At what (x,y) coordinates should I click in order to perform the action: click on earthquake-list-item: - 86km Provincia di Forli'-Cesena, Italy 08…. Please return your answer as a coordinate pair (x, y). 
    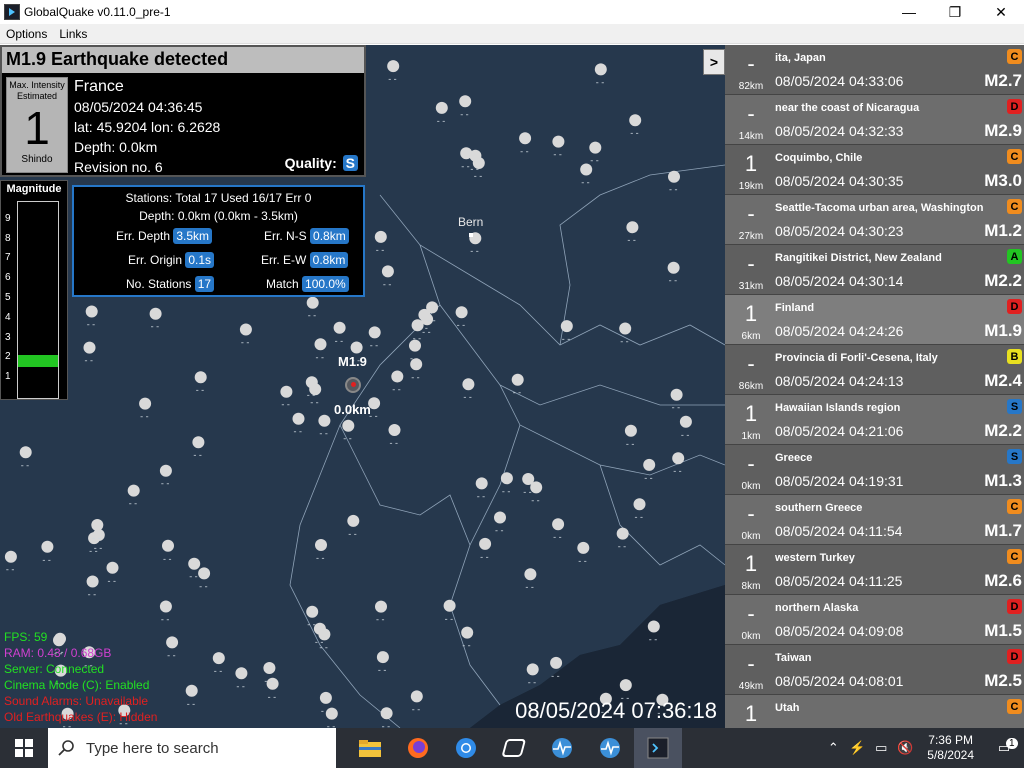
    Looking at the image, I should click on (874, 370).